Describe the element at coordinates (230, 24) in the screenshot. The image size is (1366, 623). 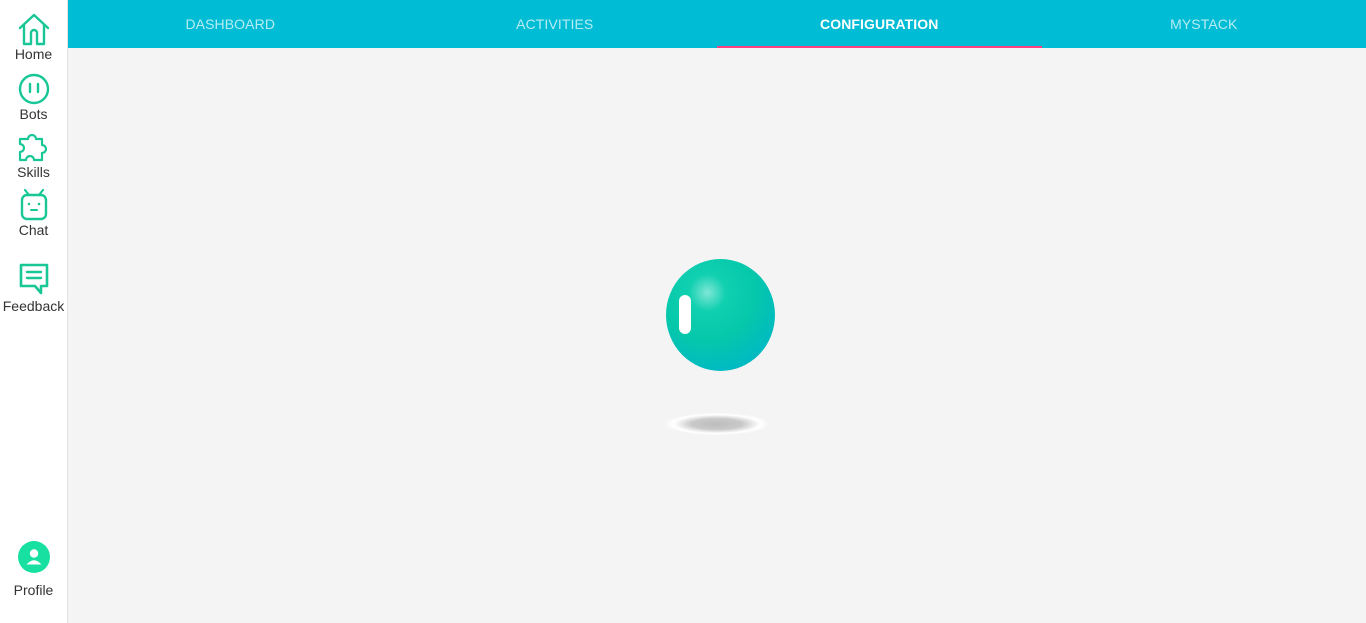
I see `tab-dashboard: DASHBOARD` at that location.